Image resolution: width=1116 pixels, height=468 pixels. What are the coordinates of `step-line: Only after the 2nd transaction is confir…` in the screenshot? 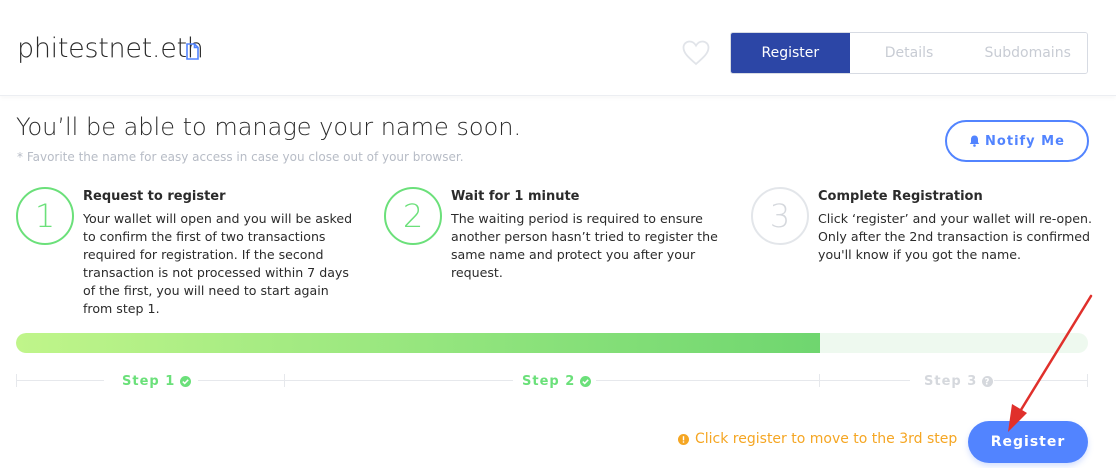 It's located at (954, 236).